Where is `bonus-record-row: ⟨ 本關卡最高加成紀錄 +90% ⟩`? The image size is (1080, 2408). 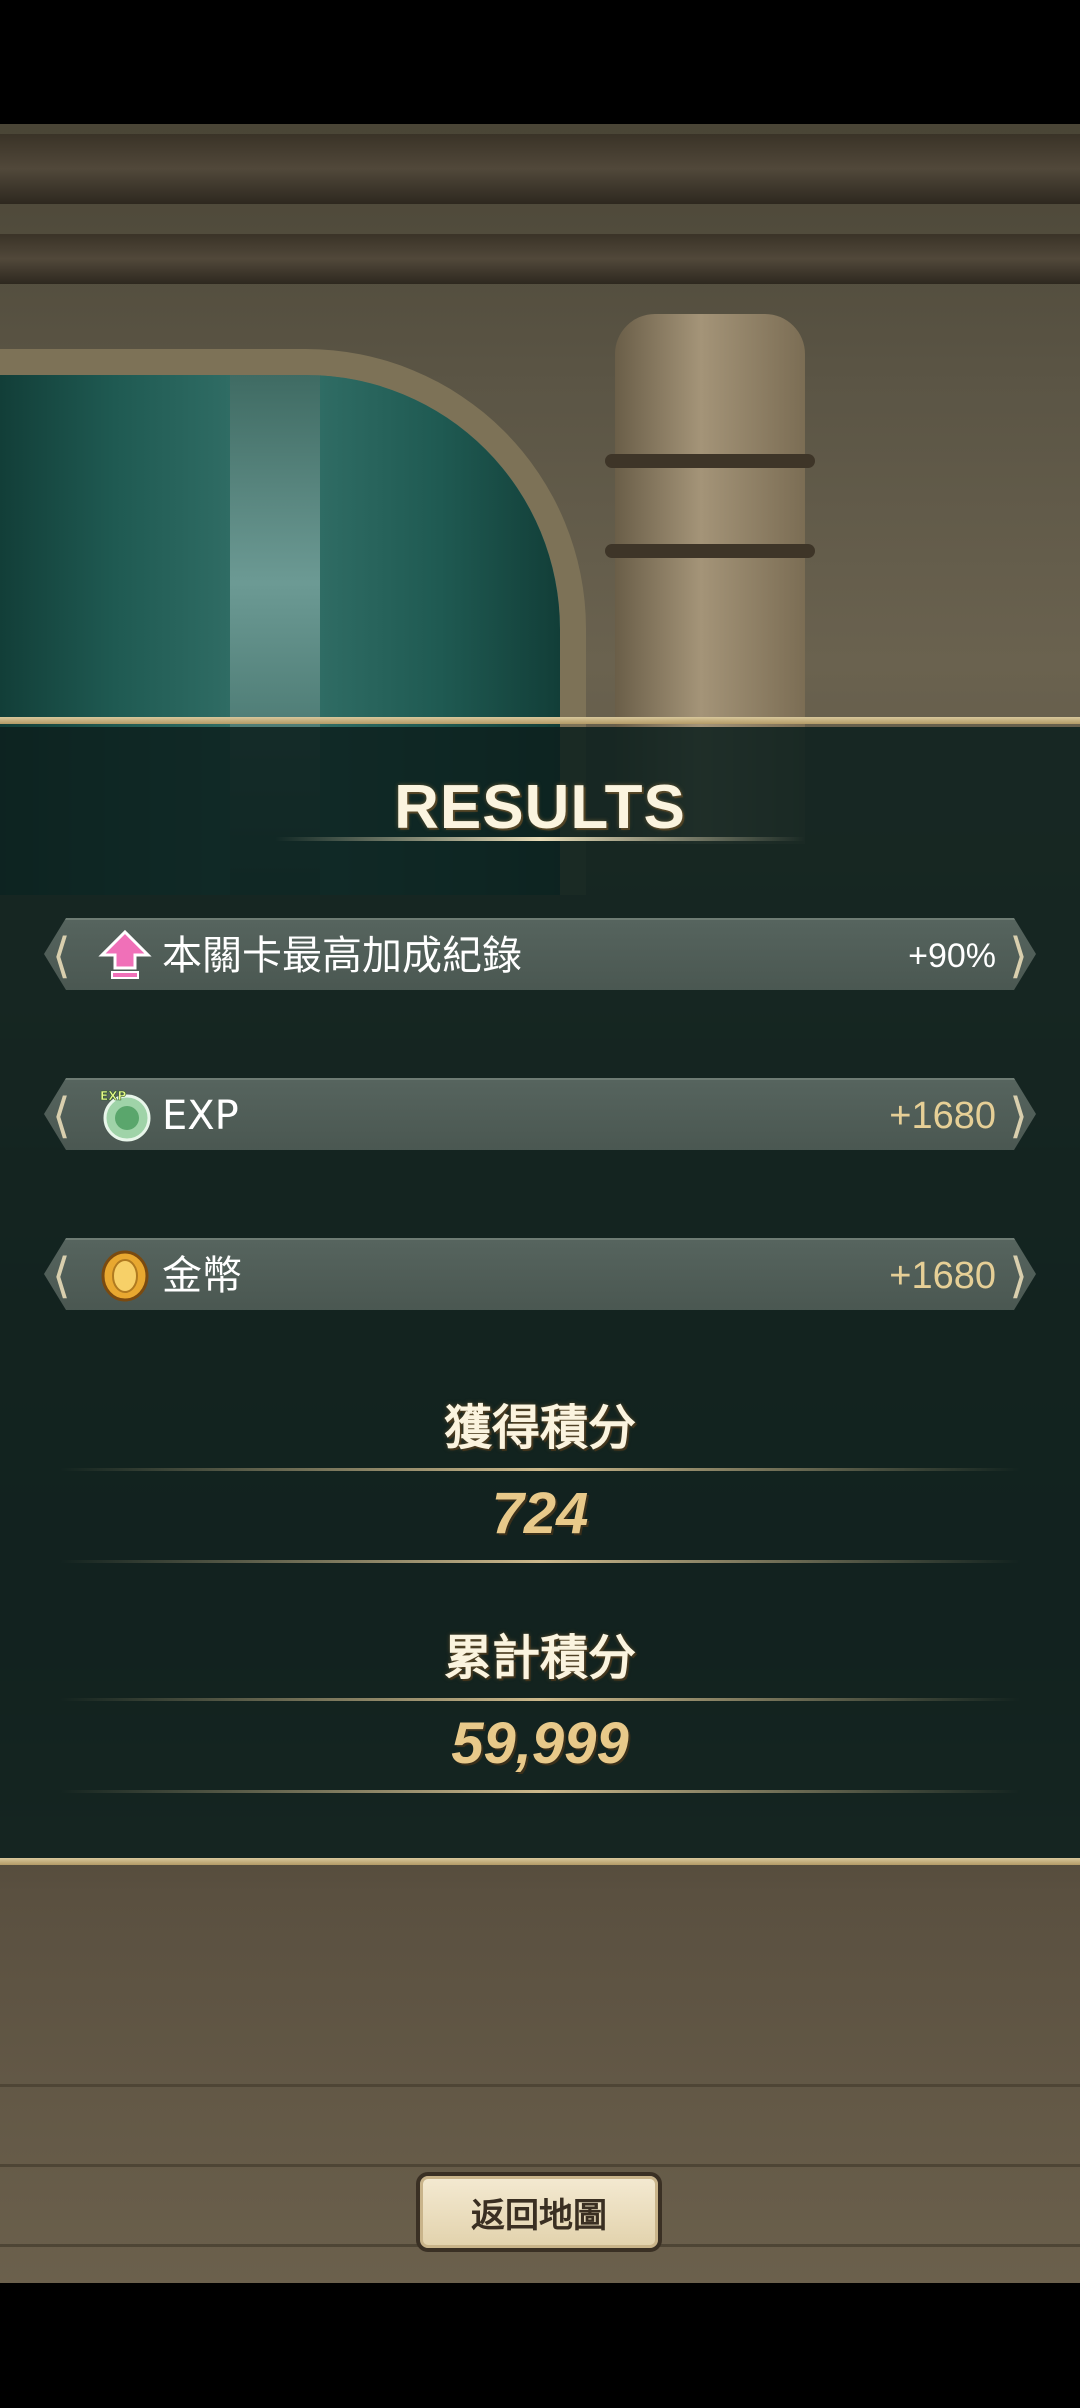
bonus-record-row: ⟨ 本關卡最高加成紀錄 +90% ⟩ is located at coordinates (540, 954).